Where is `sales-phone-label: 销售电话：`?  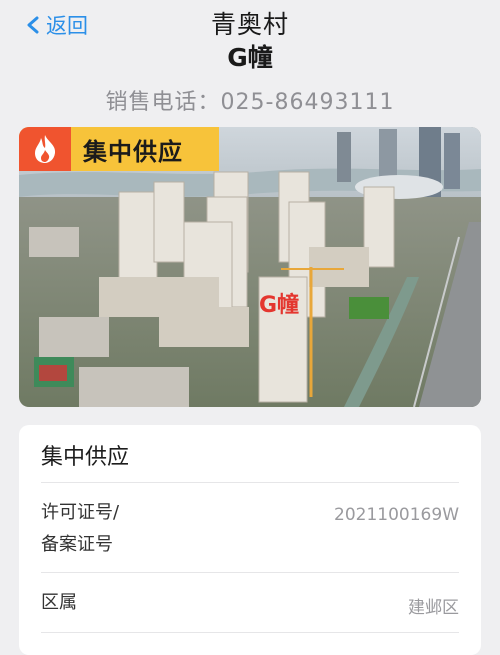
sales-phone-label: 销售电话： is located at coordinates (163, 102).